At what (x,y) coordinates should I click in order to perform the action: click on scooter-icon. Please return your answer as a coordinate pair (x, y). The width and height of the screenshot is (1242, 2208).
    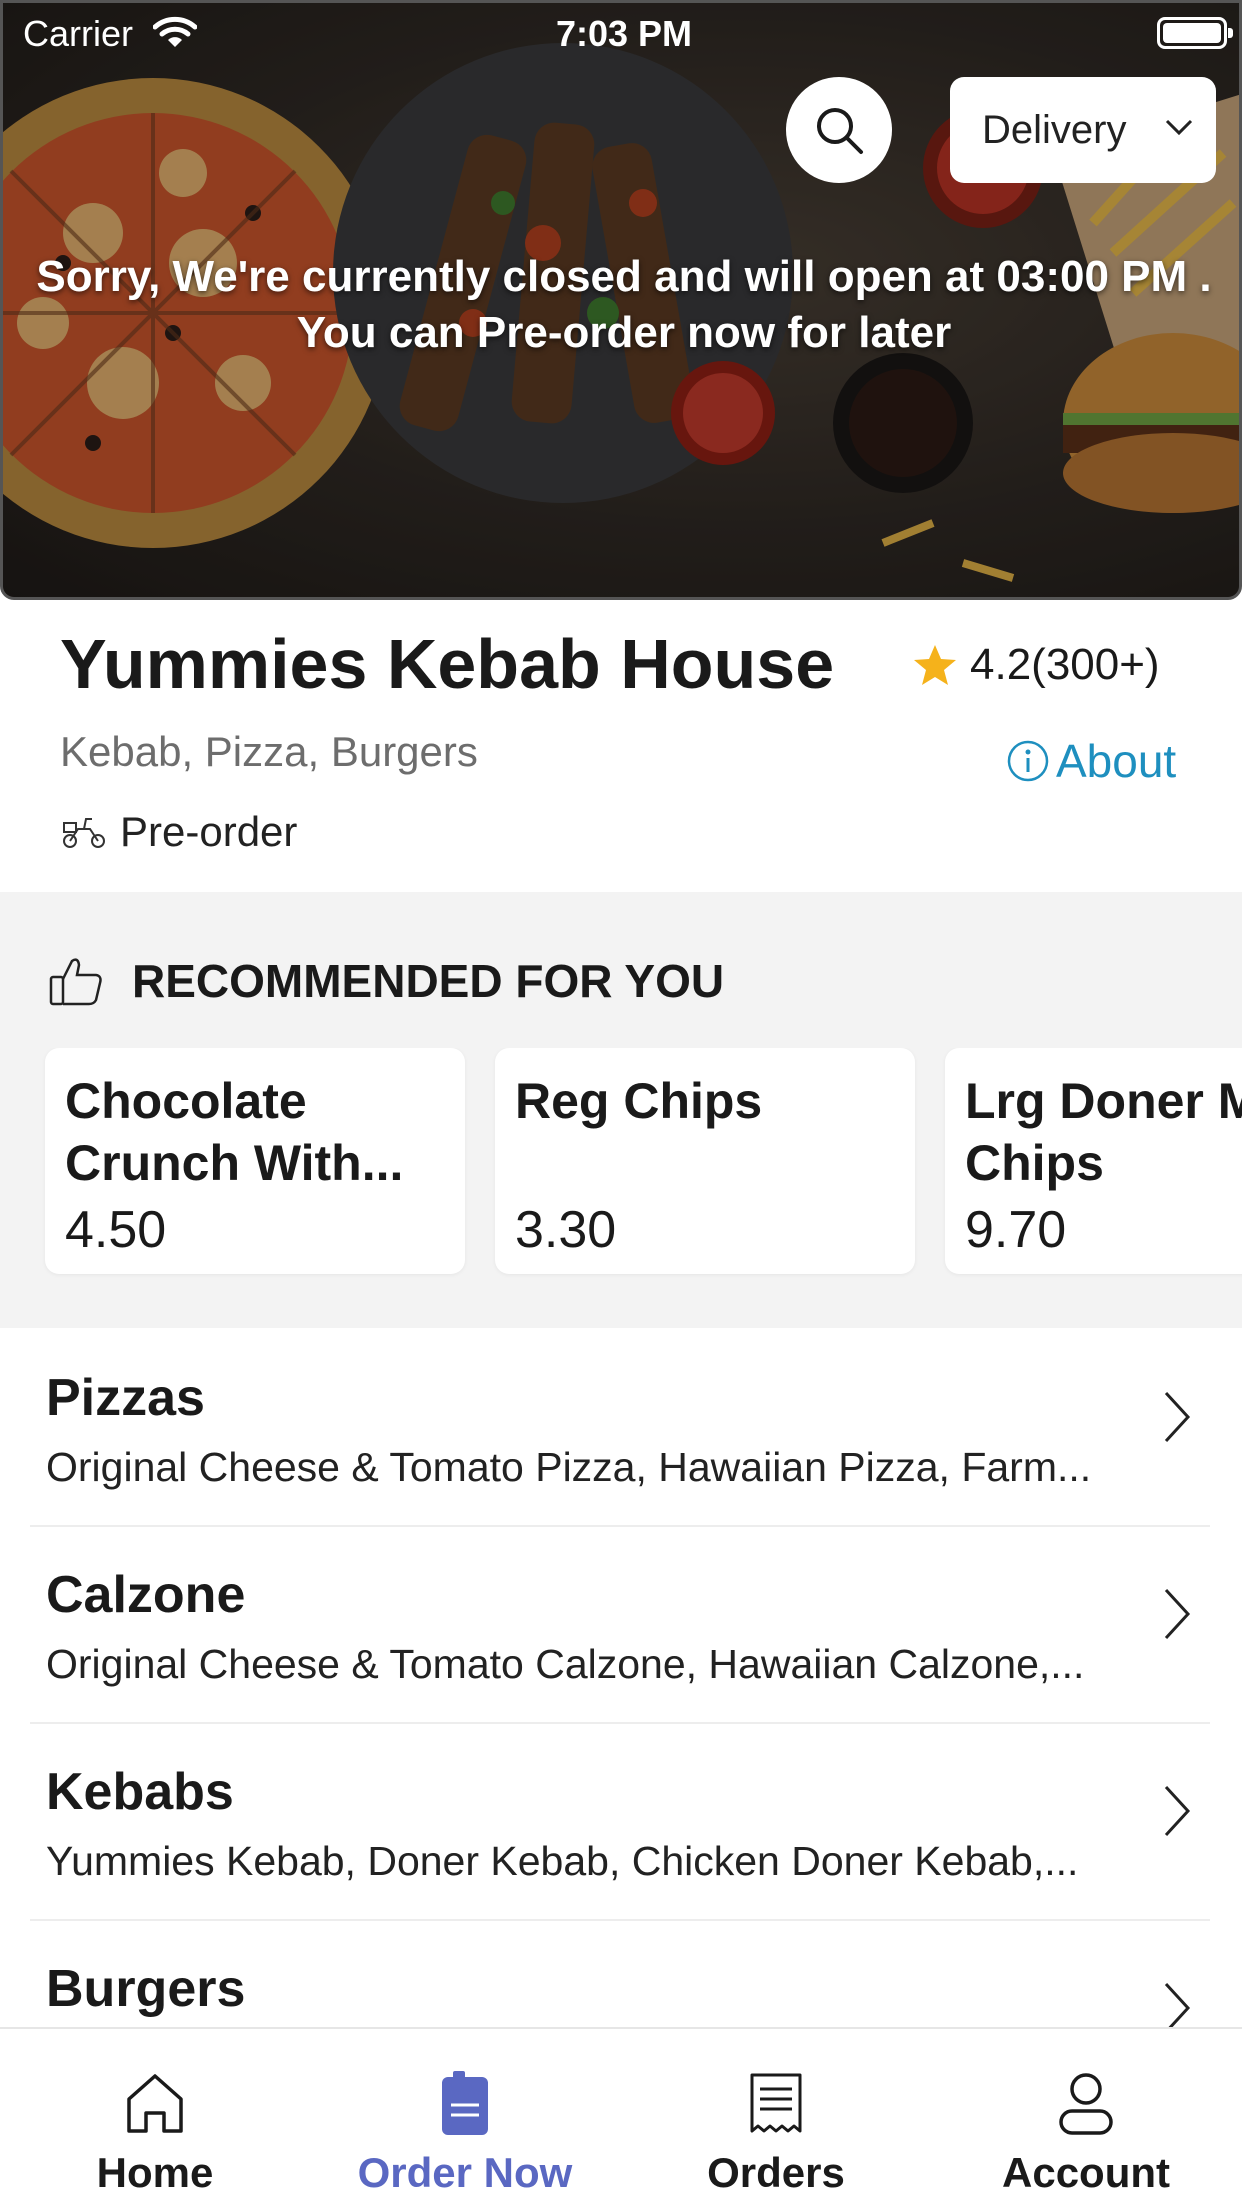
    Looking at the image, I should click on (84, 833).